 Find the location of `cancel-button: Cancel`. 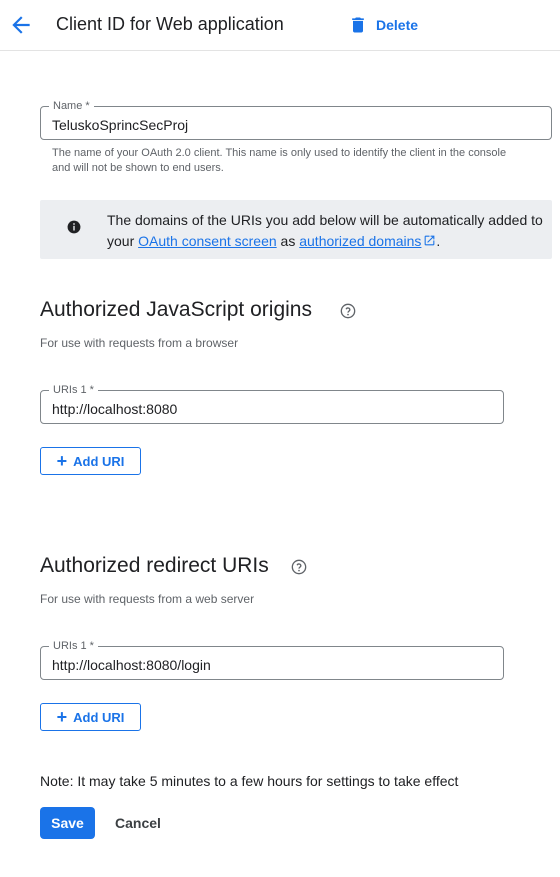

cancel-button: Cancel is located at coordinates (138, 823).